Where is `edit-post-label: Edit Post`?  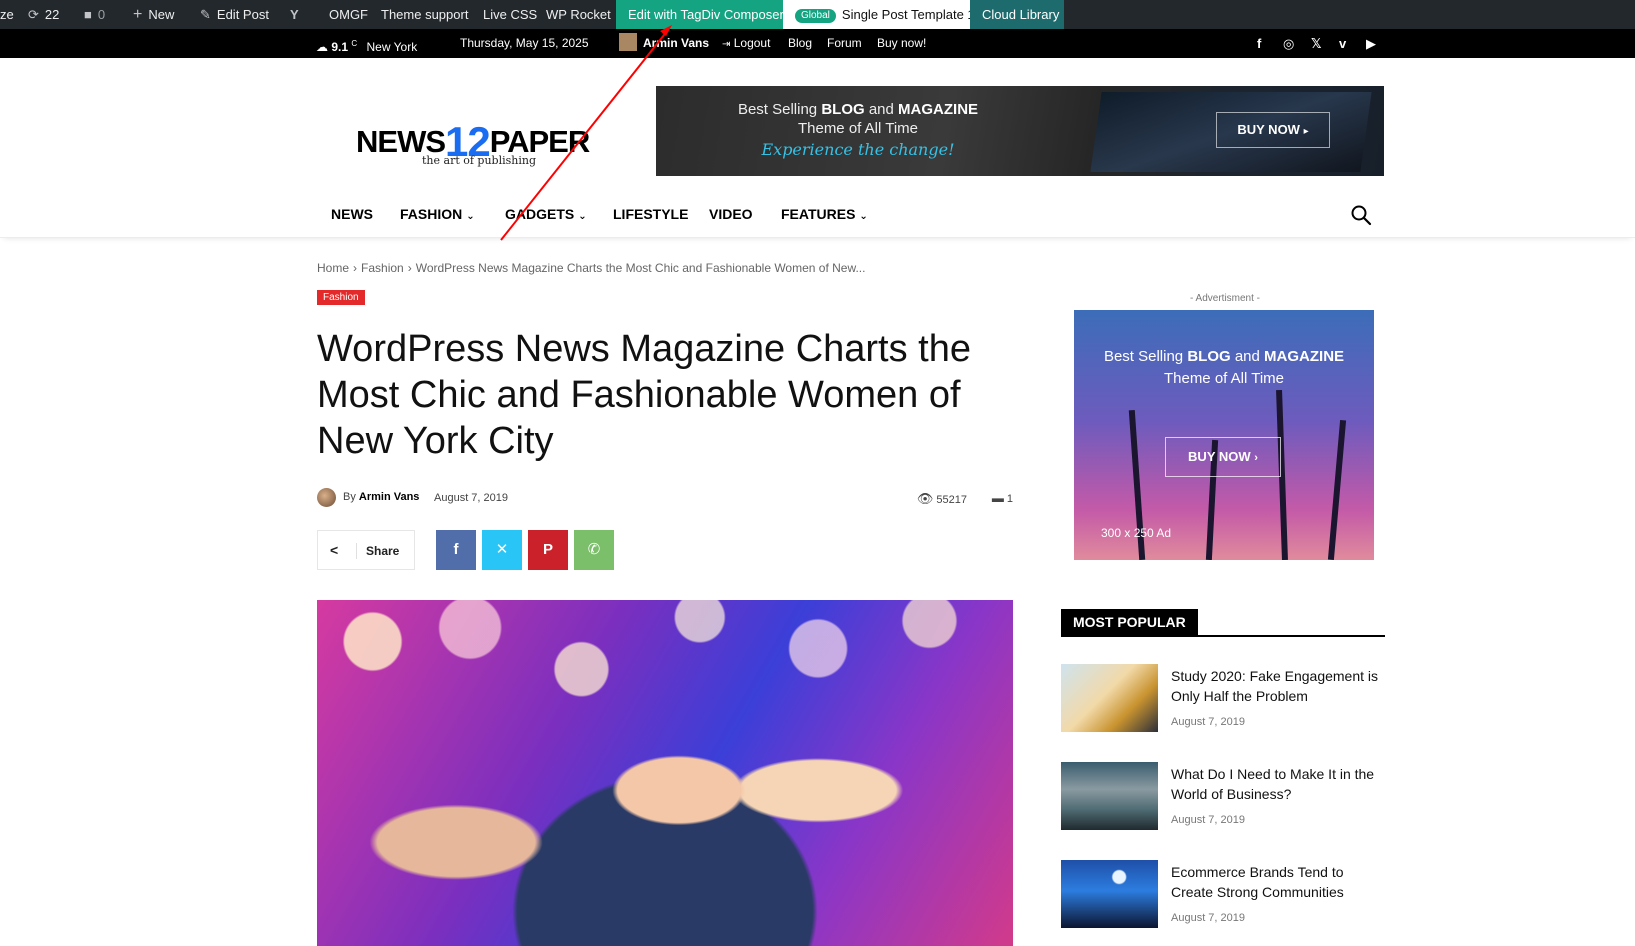 edit-post-label: Edit Post is located at coordinates (242, 14).